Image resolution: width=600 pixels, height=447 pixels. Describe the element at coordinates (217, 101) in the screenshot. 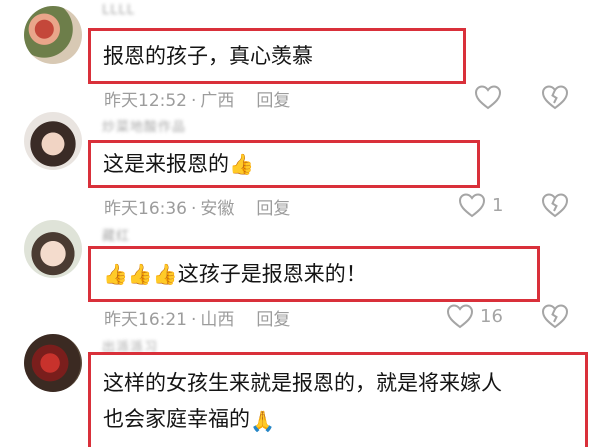

I see `comment-location: 广西` at that location.